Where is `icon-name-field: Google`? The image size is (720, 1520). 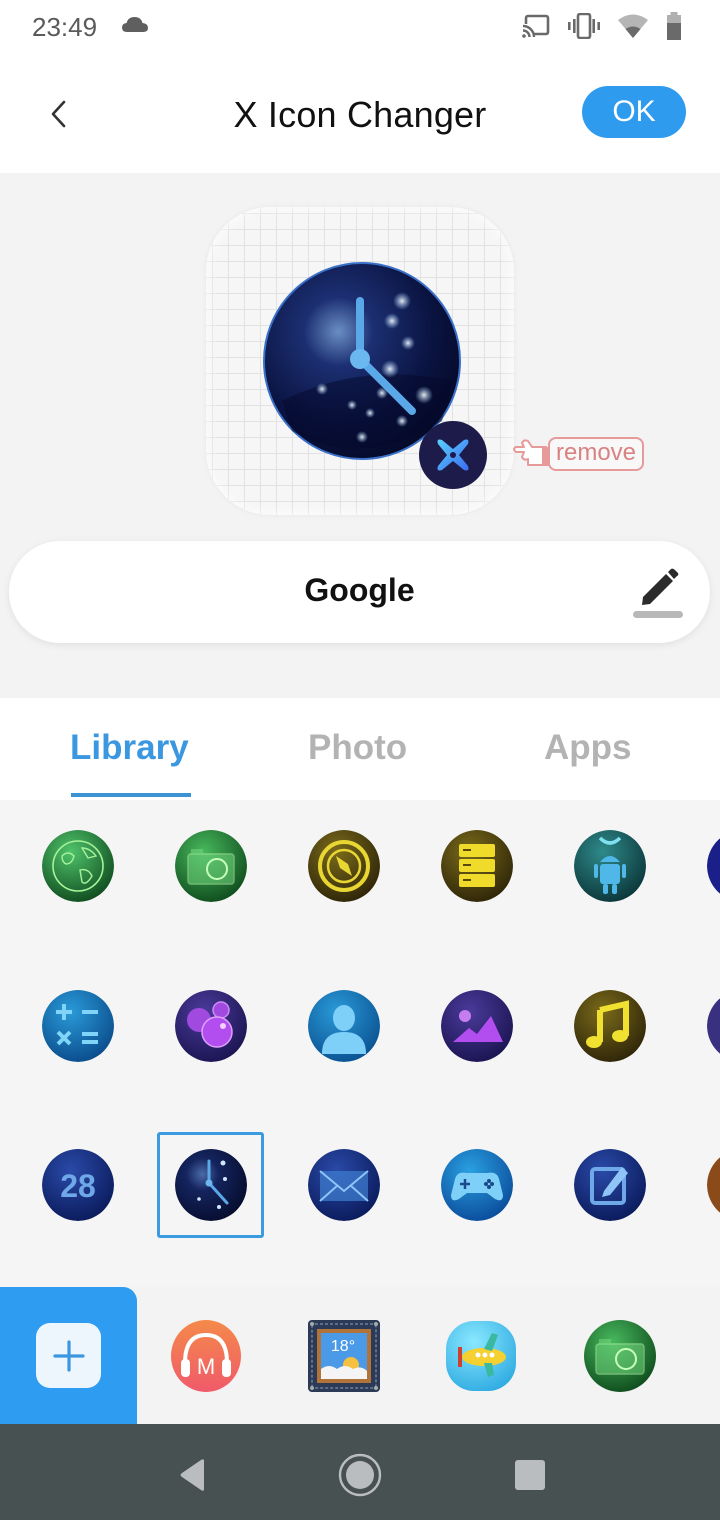
icon-name-field: Google is located at coordinates (359, 592).